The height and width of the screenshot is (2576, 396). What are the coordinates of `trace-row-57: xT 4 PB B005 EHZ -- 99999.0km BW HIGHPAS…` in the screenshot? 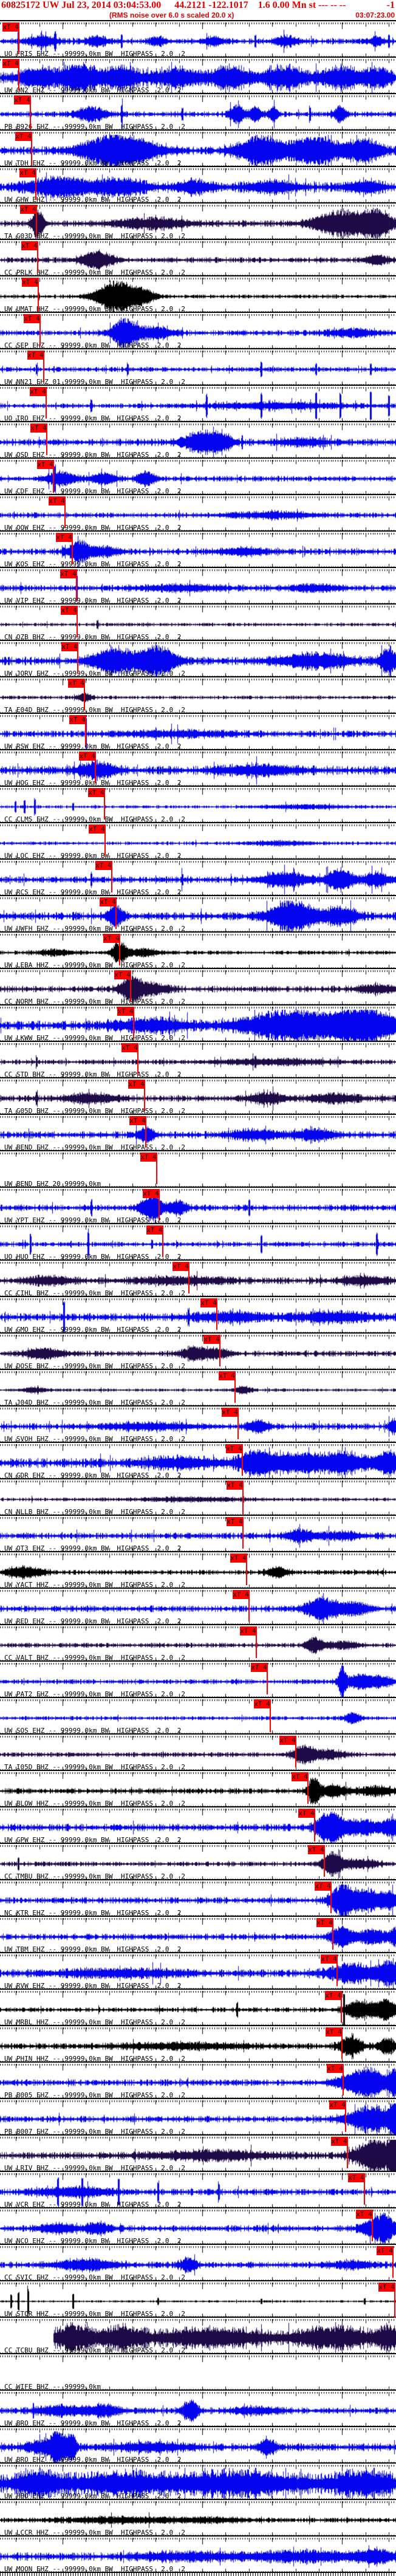 It's located at (198, 2080).